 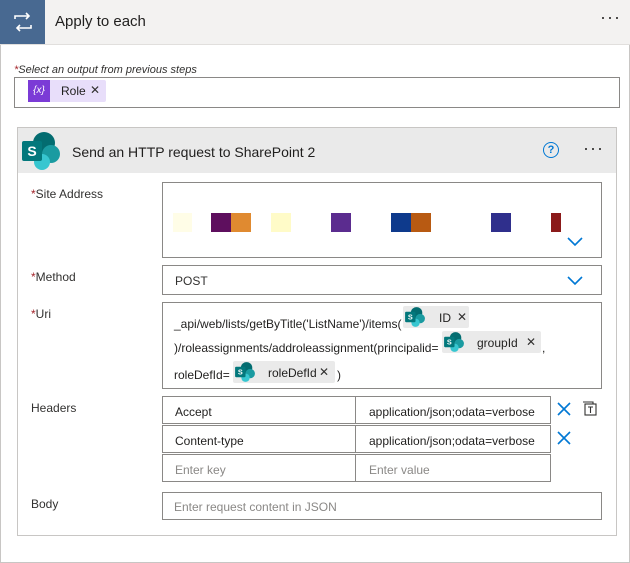 What do you see at coordinates (590, 408) in the screenshot?
I see `switch-to-text-mode-icon` at bounding box center [590, 408].